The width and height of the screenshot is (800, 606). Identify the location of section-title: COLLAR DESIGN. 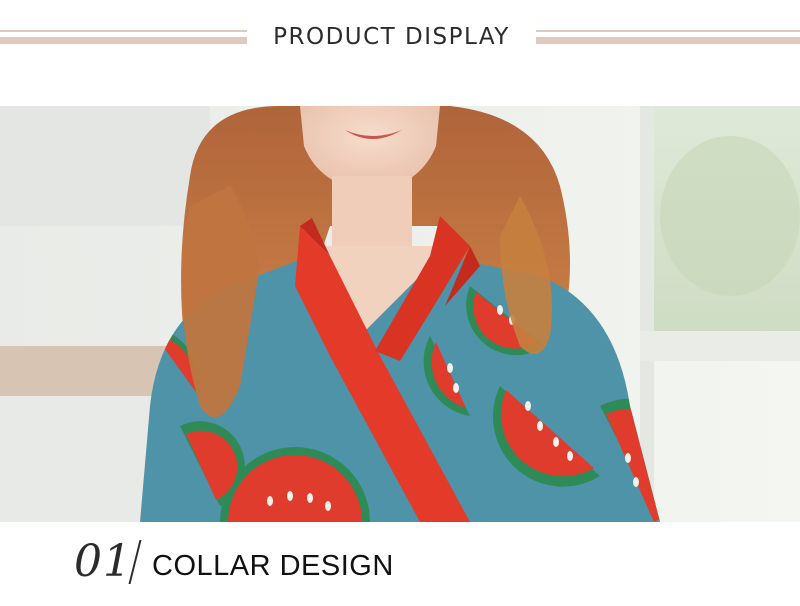
(273, 566).